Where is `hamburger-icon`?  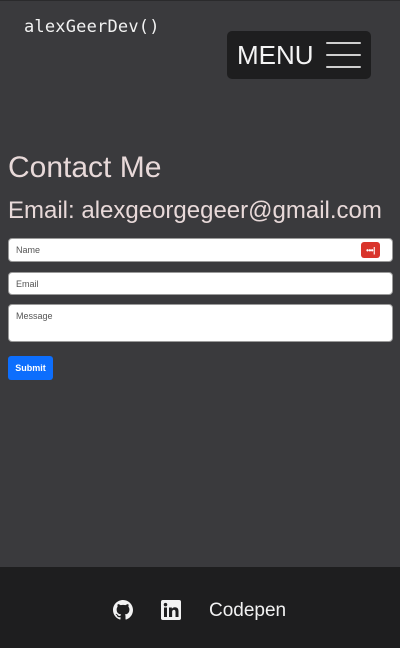 hamburger-icon is located at coordinates (343, 55).